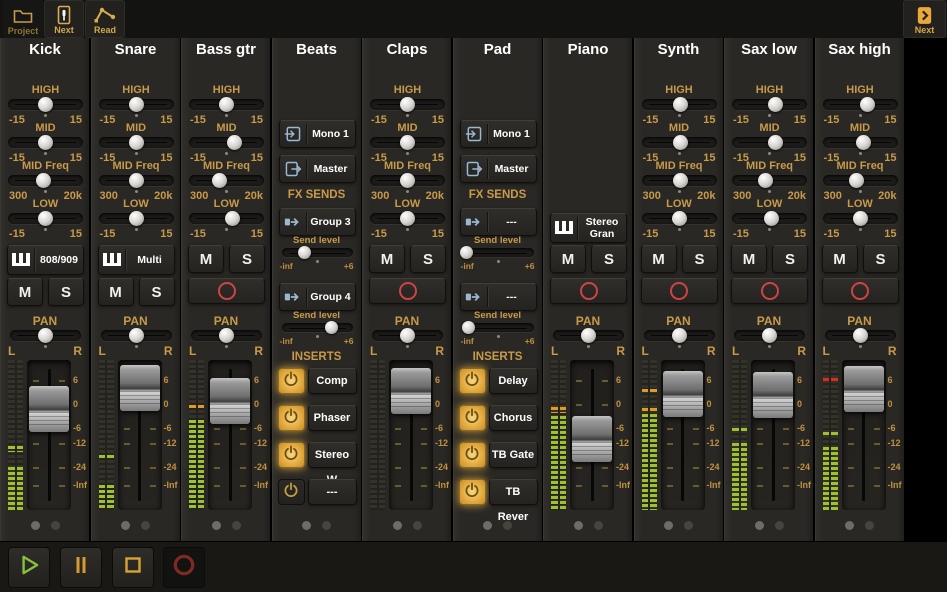 The height and width of the screenshot is (592, 947). Describe the element at coordinates (498, 169) in the screenshot. I see `output-routing-button: Master` at that location.